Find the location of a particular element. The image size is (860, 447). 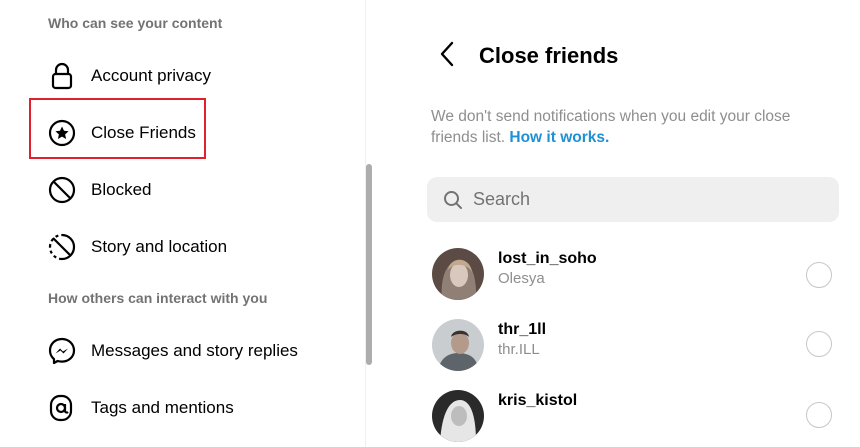

sidebar-item-account-privacy: Account privacy is located at coordinates (129, 76).